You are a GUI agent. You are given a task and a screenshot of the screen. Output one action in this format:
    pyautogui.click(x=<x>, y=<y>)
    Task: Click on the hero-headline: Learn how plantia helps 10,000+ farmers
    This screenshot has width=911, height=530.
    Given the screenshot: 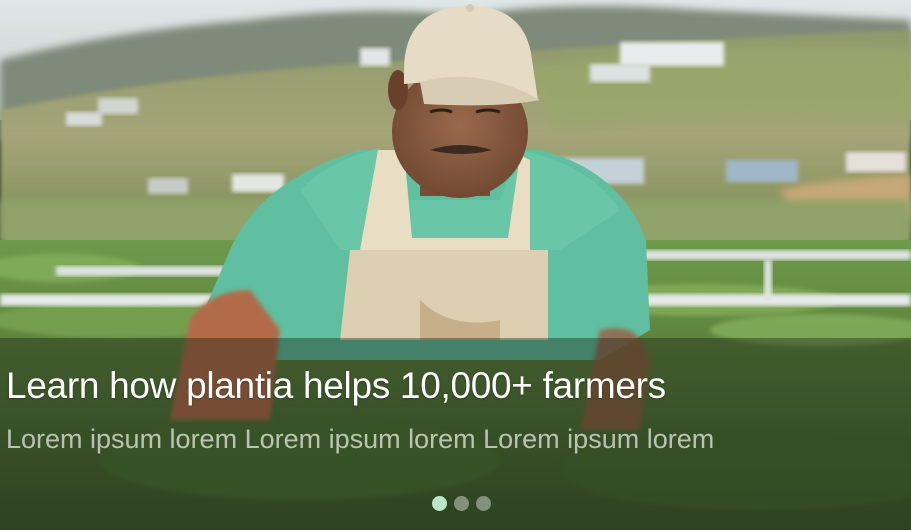 What is the action you would take?
    pyautogui.click(x=336, y=385)
    